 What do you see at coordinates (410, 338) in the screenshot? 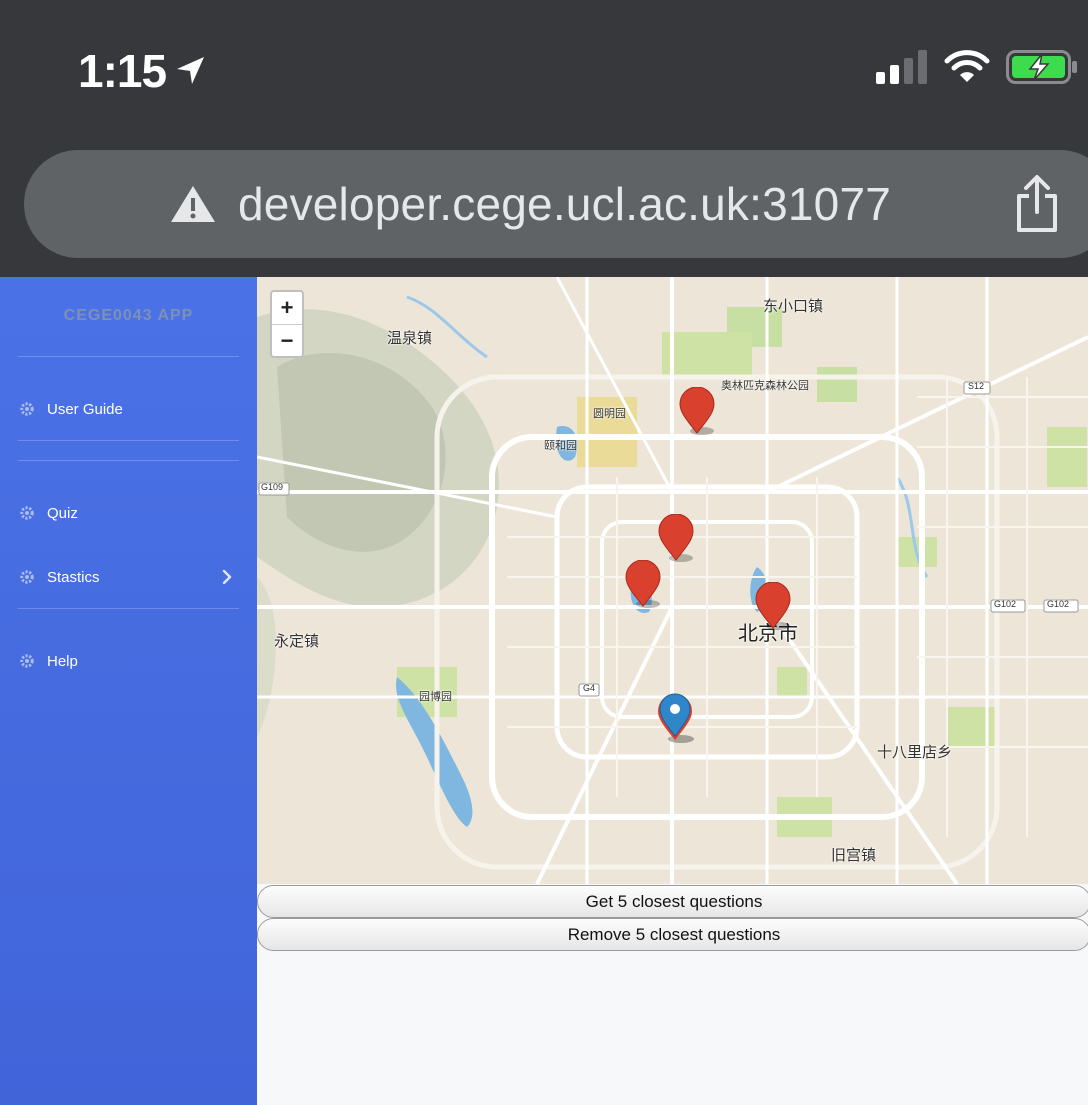
I see `map-label: 温泉镇` at bounding box center [410, 338].